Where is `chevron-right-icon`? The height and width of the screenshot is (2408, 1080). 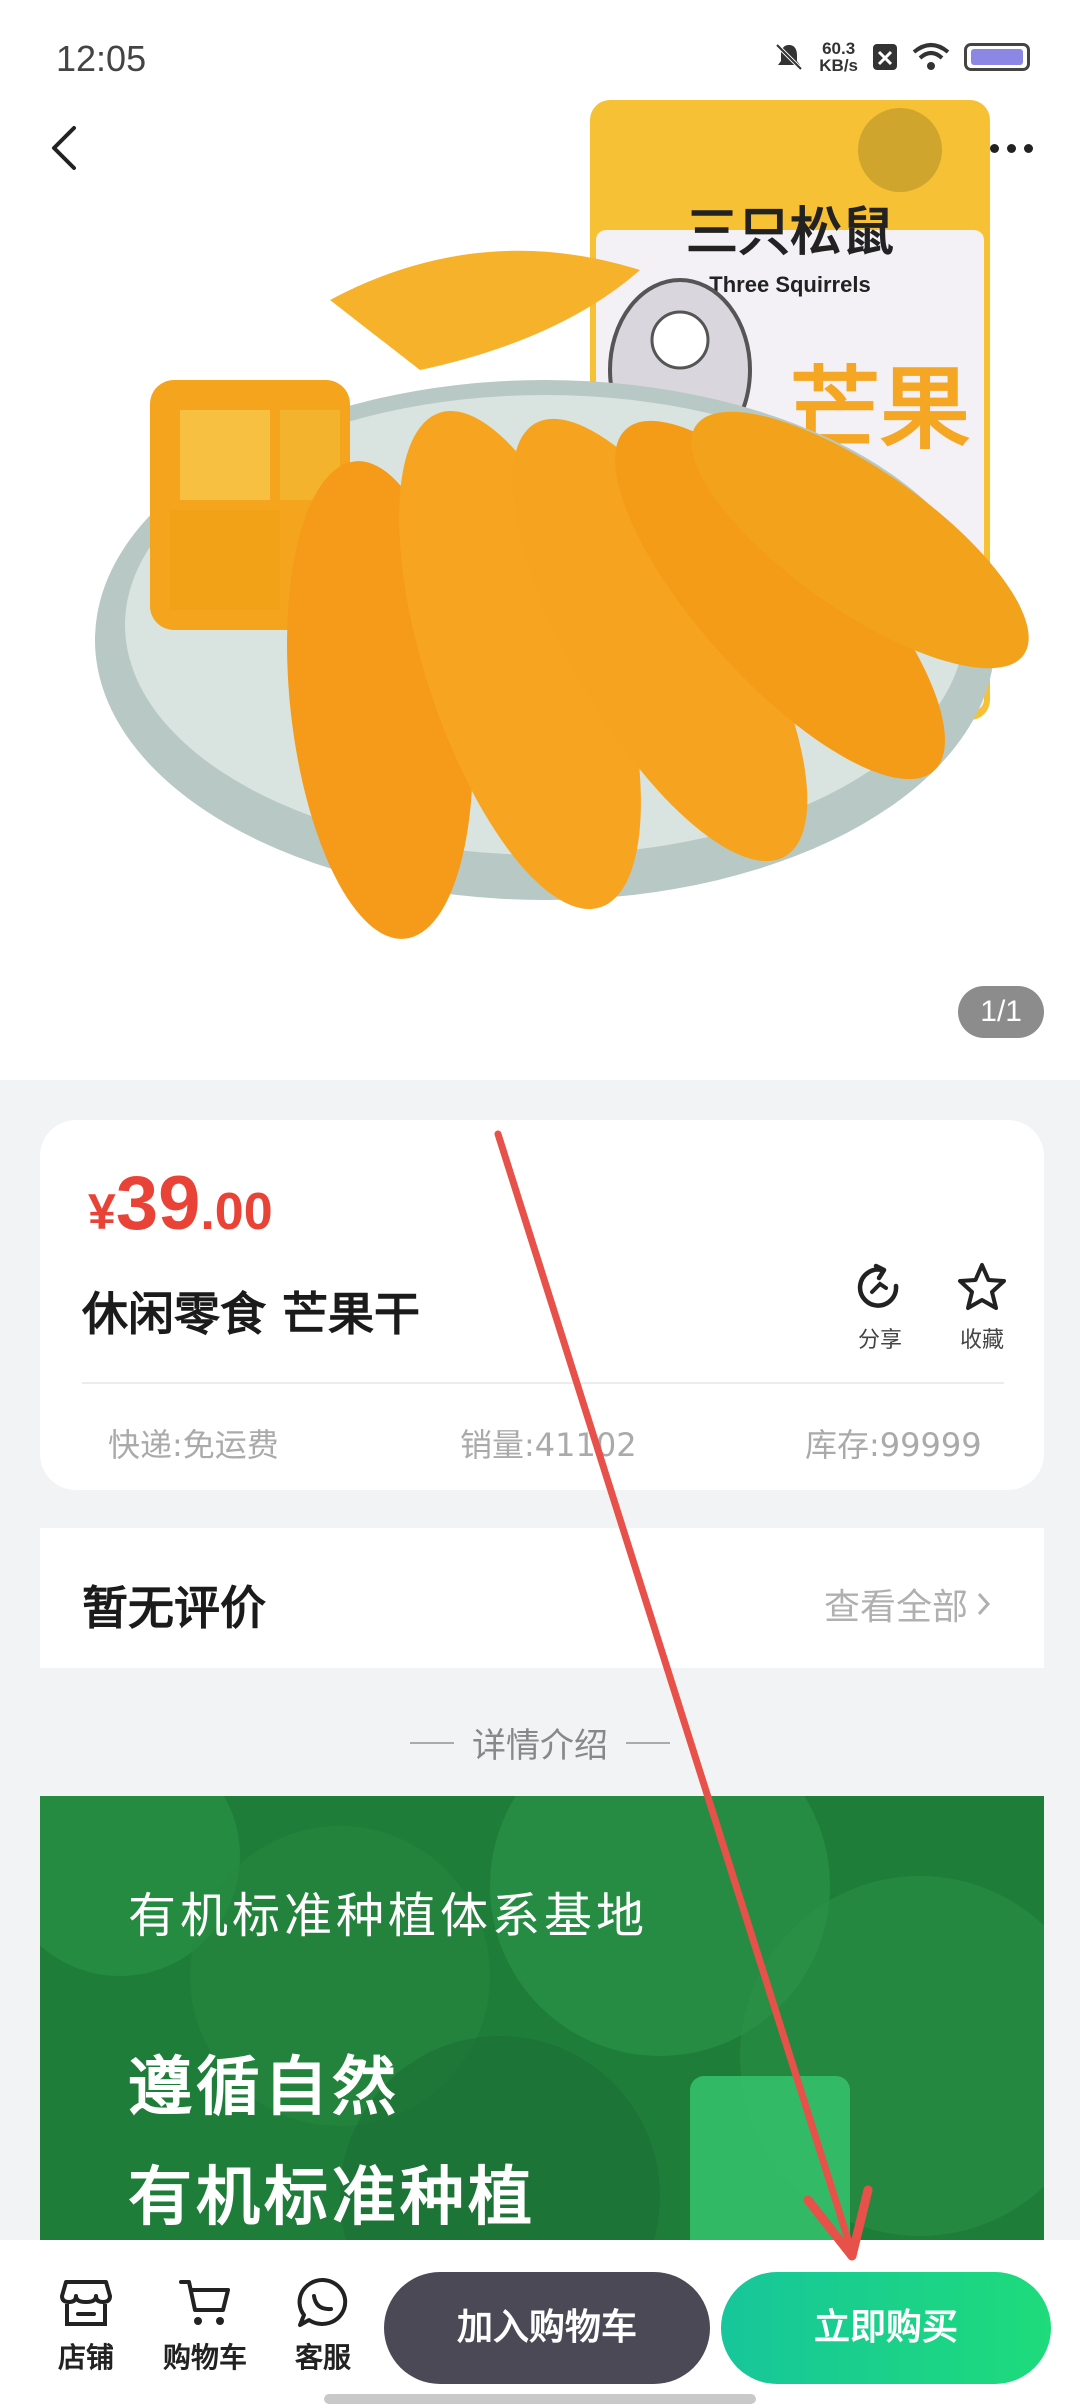
chevron-right-icon is located at coordinates (984, 1604).